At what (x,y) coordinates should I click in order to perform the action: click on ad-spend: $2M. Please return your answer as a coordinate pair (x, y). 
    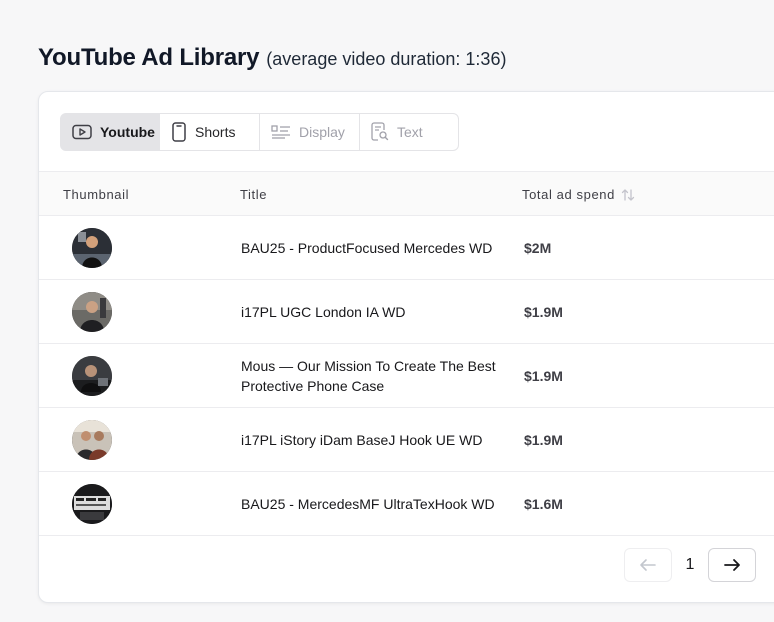
    Looking at the image, I should click on (538, 247).